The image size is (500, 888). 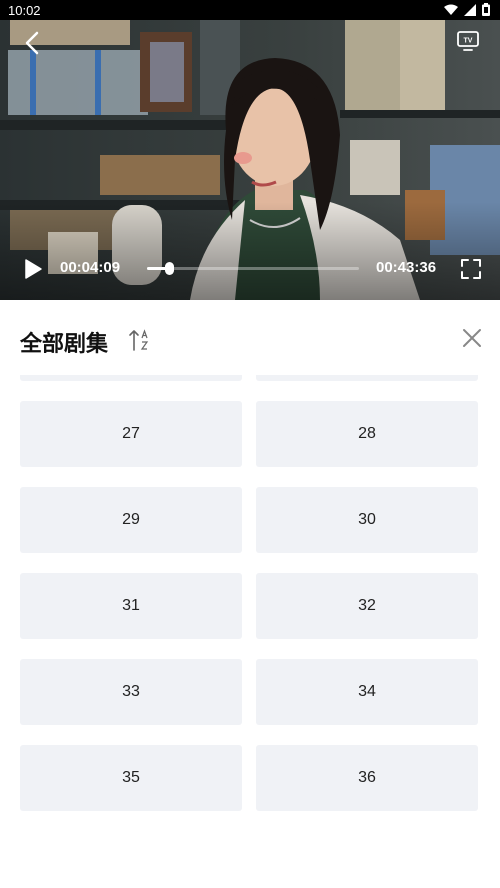 I want to click on episode-tile: 29, so click(x=131, y=520).